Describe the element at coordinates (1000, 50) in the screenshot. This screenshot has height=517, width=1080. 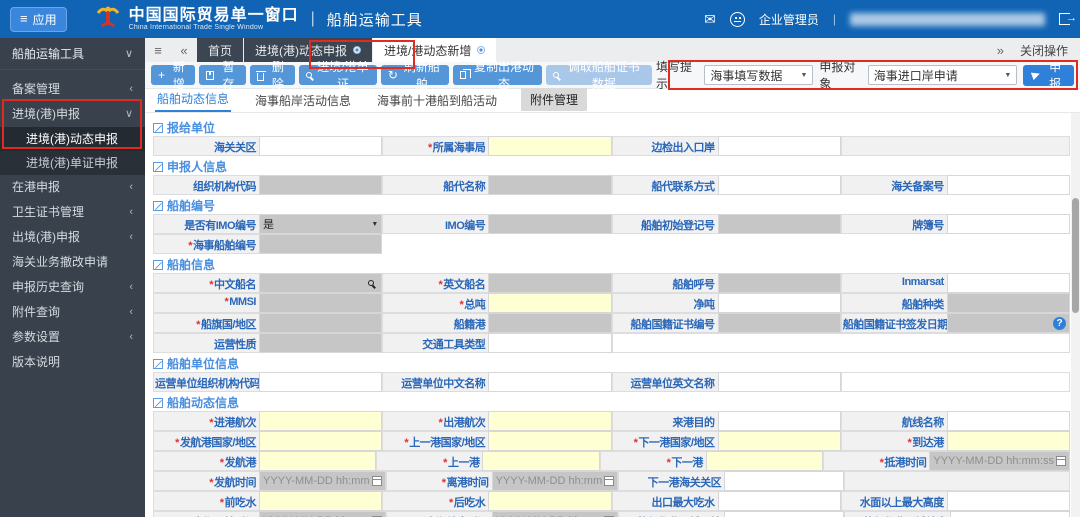
I see `scroll-tabs-right-icon: »` at that location.